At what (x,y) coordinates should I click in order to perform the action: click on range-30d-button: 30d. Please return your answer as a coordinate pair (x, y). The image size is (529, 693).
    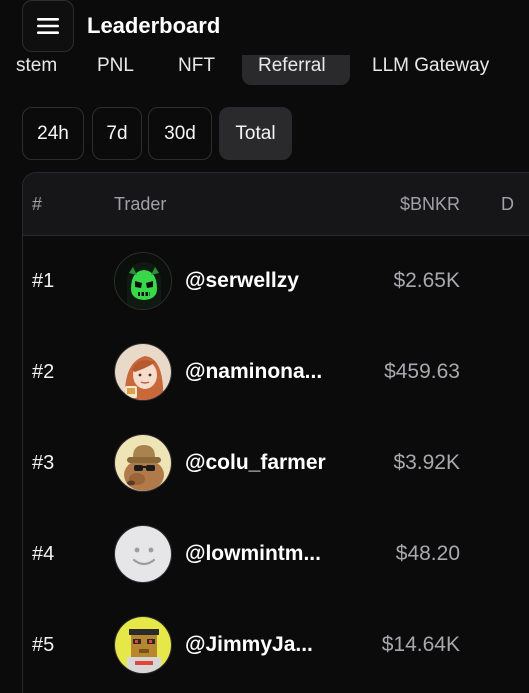
    Looking at the image, I should click on (180, 133).